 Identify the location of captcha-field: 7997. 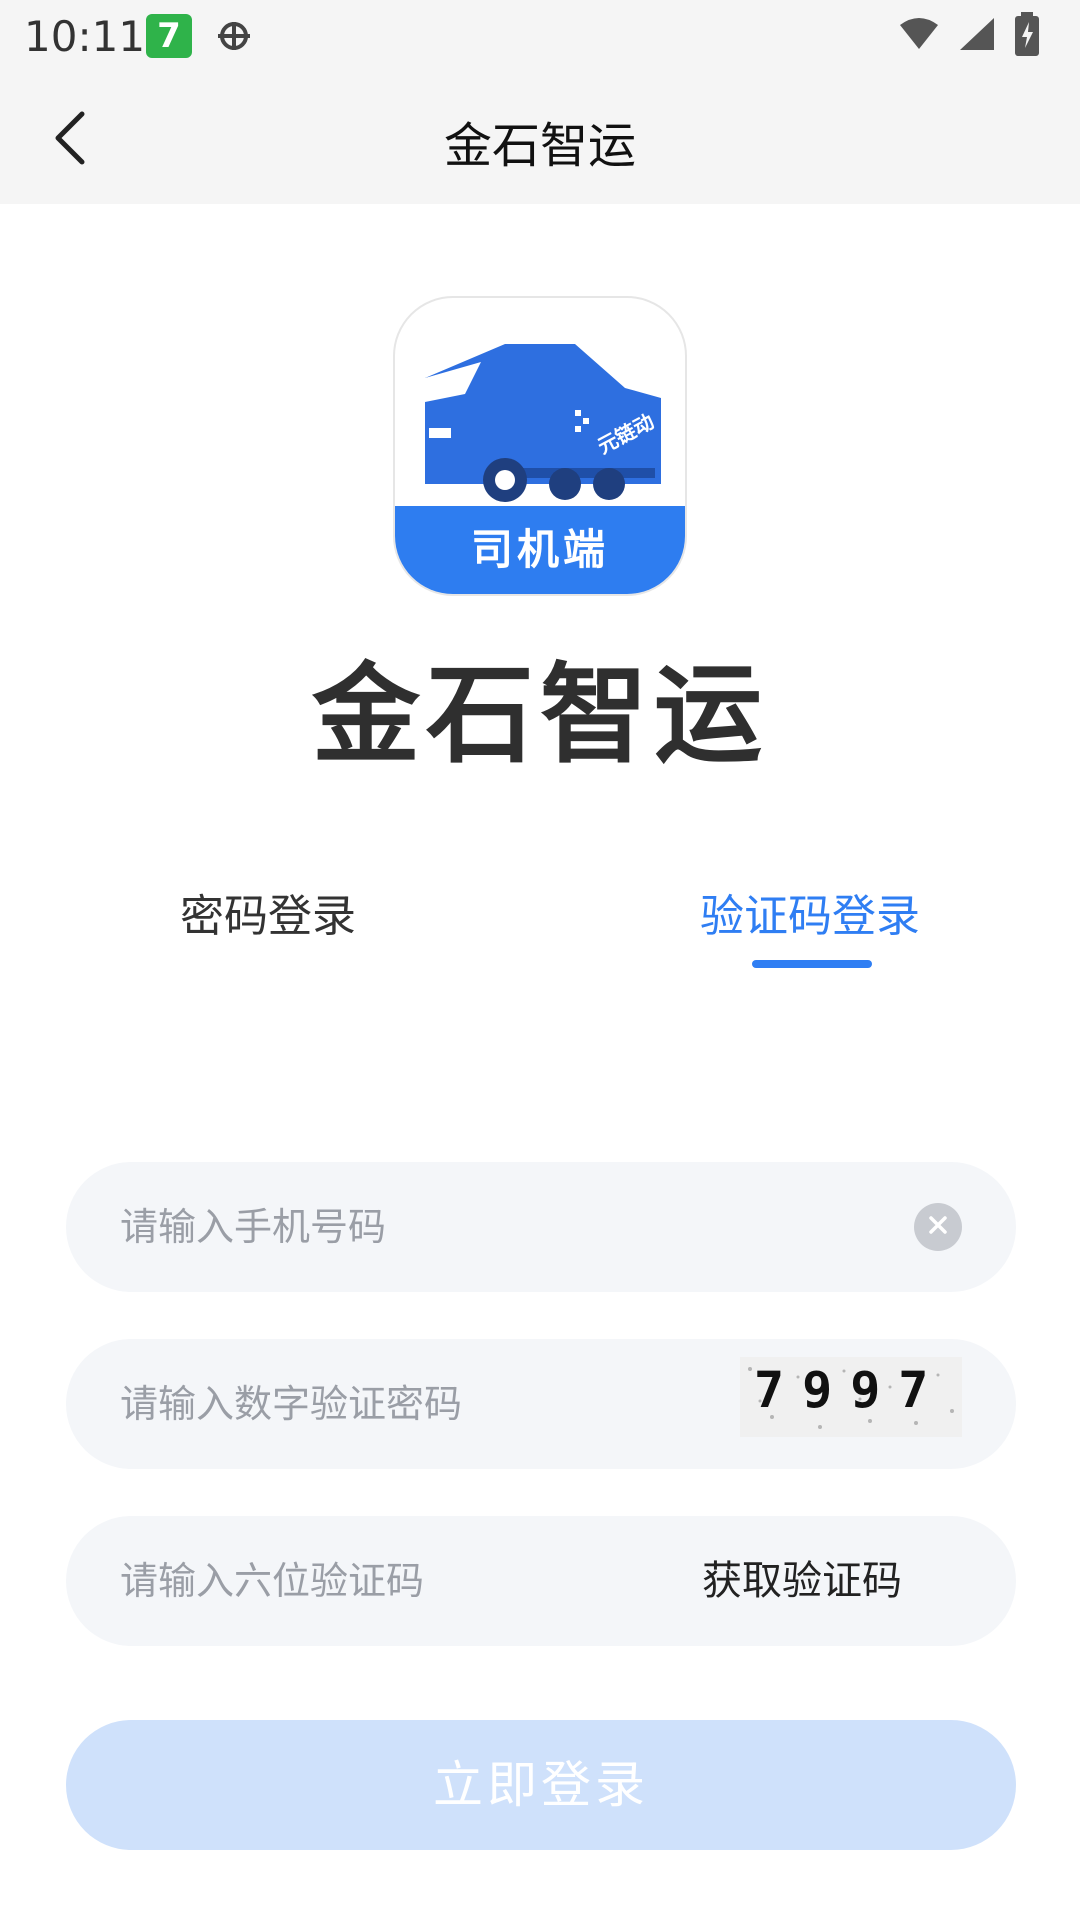
(541, 1404).